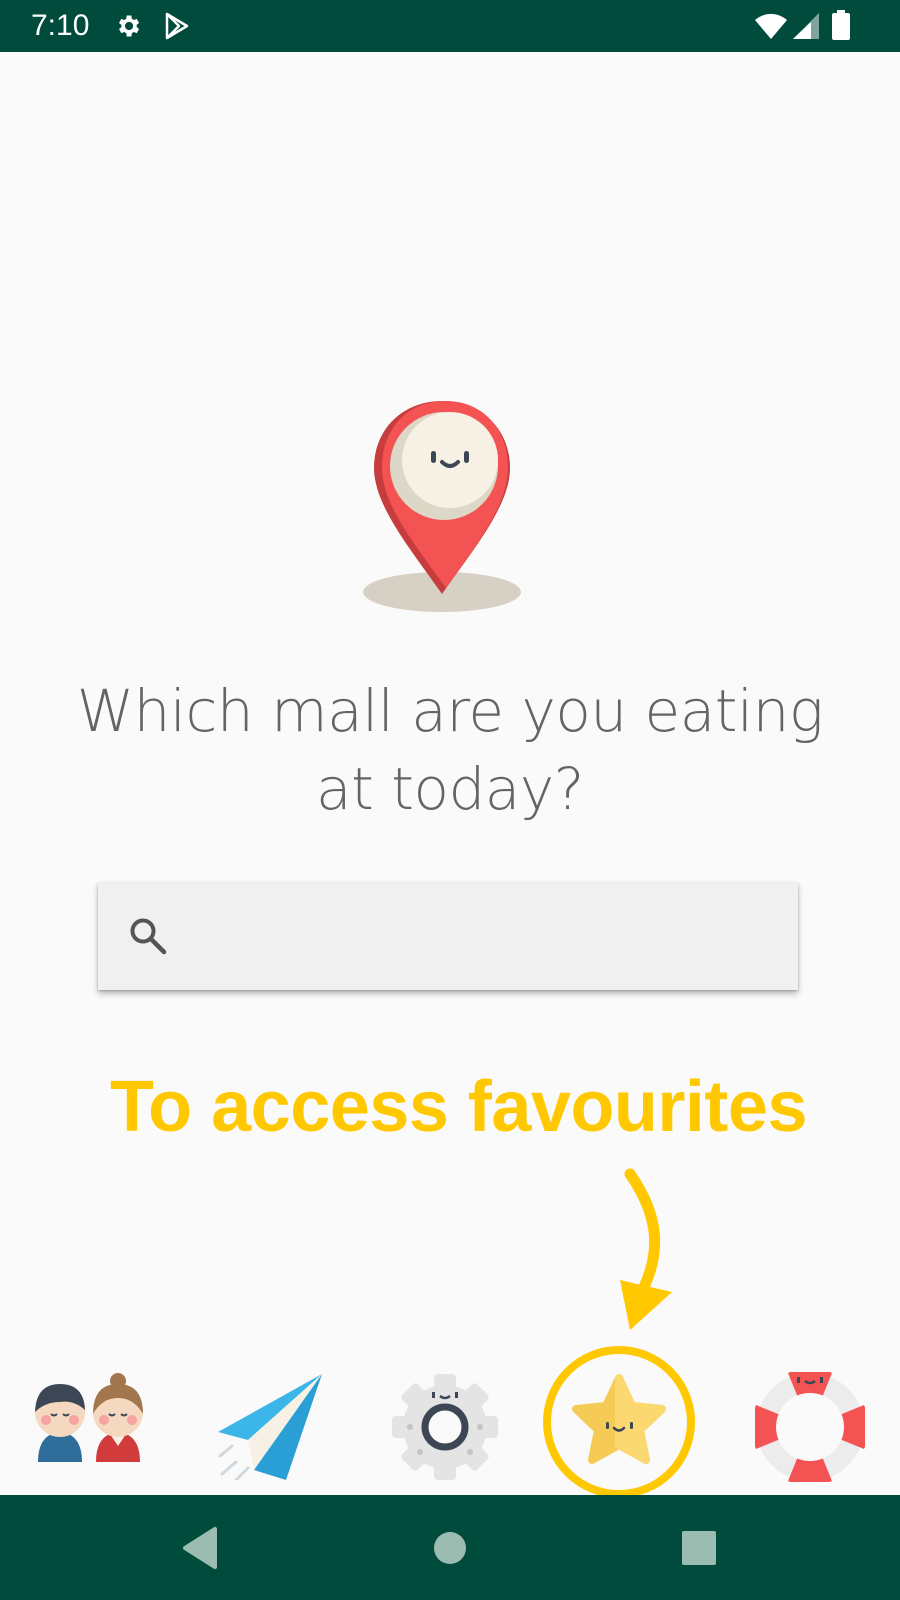  I want to click on paper-plane-icon, so click(270, 1427).